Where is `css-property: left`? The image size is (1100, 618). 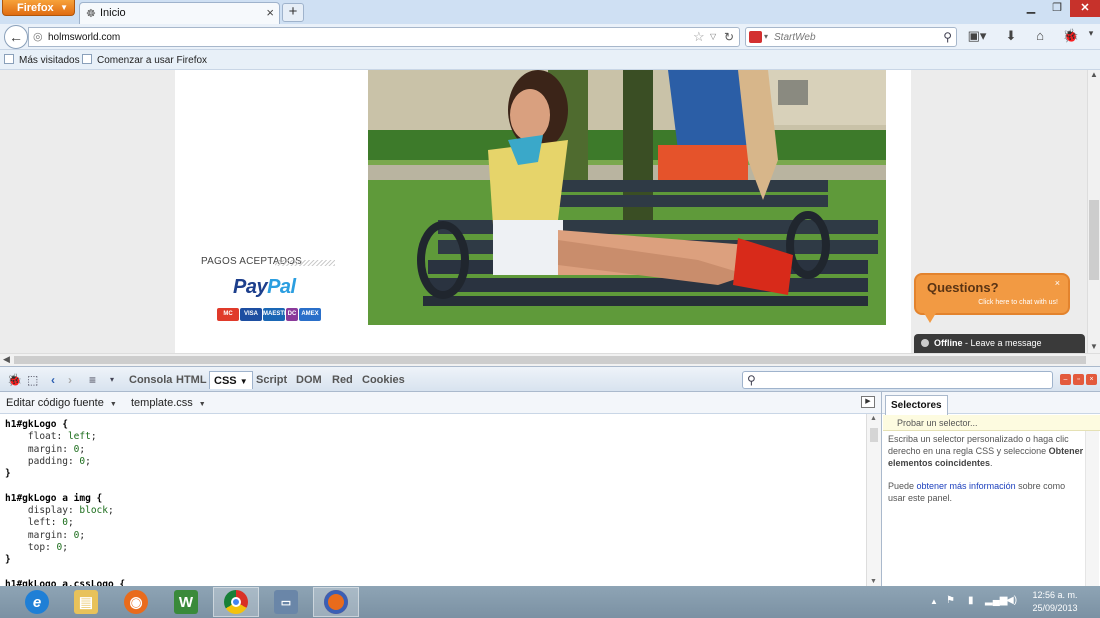 css-property: left is located at coordinates (39, 522).